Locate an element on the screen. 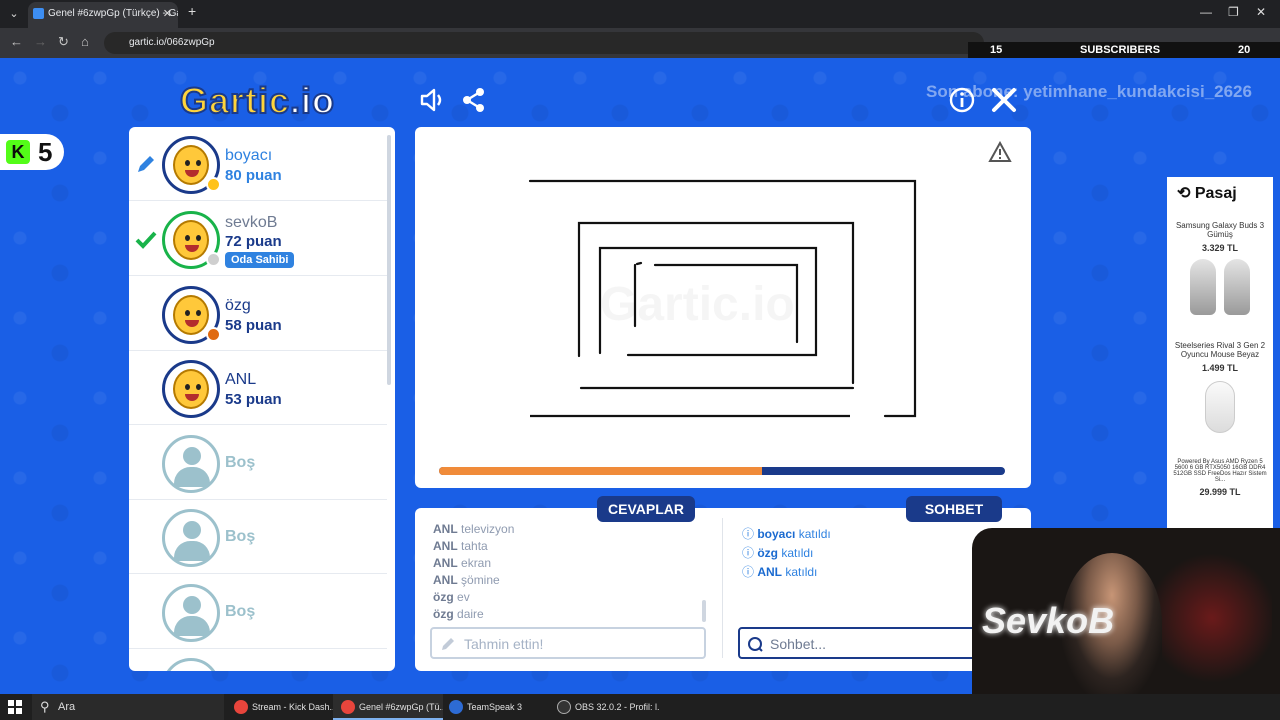 The image size is (1280, 720). player-name: özg is located at coordinates (238, 305).